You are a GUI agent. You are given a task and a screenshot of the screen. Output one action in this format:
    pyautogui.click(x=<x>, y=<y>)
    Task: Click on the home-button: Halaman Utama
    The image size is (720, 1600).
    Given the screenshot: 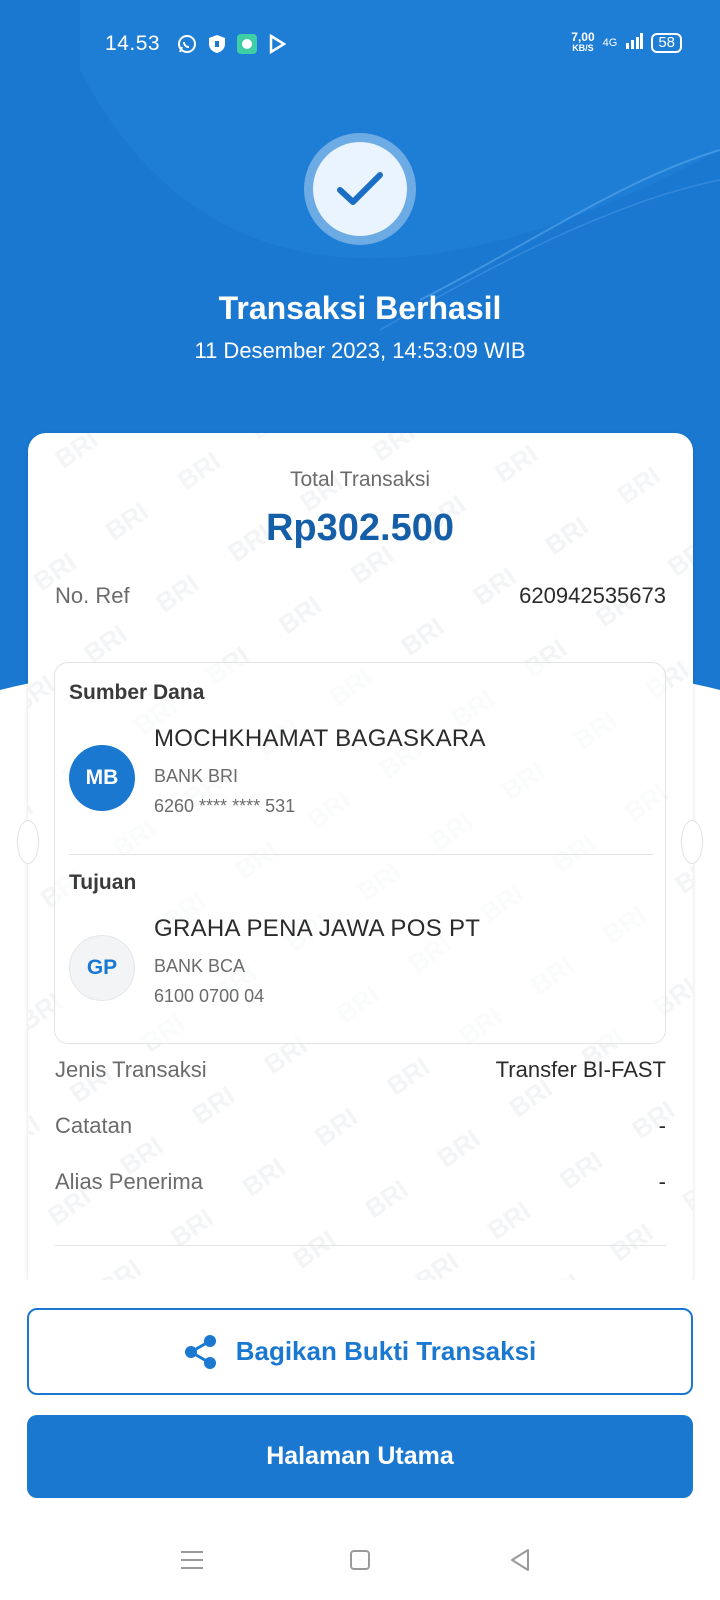 What is the action you would take?
    pyautogui.click(x=360, y=1456)
    